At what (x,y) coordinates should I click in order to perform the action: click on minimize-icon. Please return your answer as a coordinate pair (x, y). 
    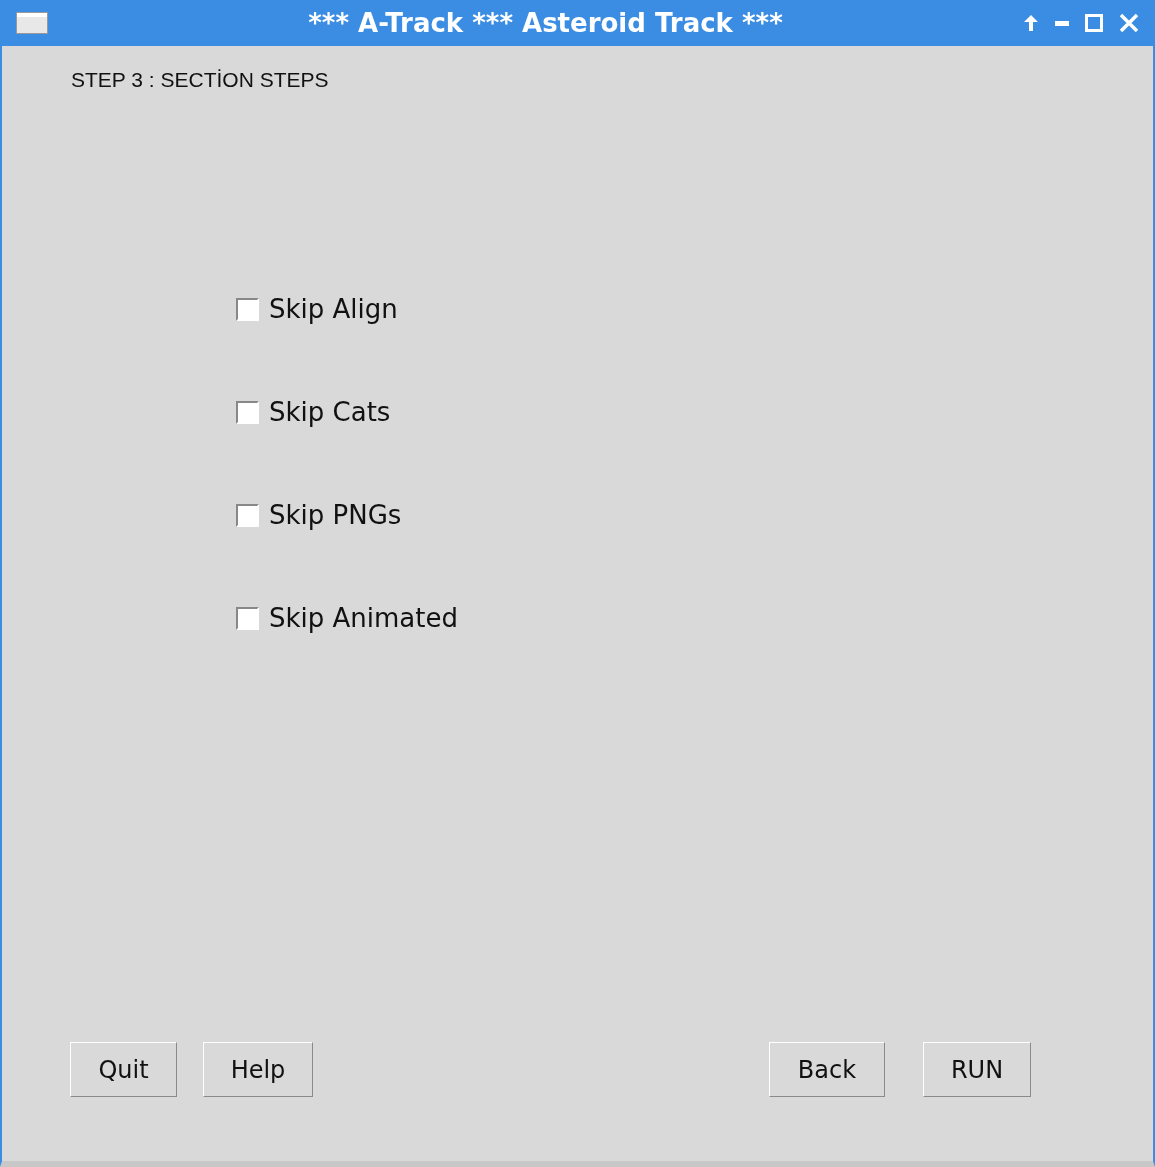
    Looking at the image, I should click on (1062, 23).